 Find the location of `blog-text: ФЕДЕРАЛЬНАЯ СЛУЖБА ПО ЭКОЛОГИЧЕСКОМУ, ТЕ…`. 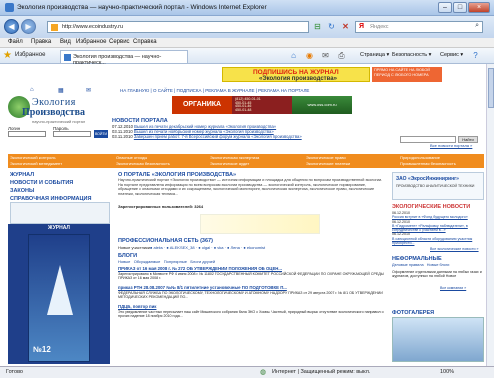

blog-text: ФЕДЕРАЛЬНАЯ СЛУЖБА ПО ЭКОЛОГИЧЕСКОМУ, ТЕ… is located at coordinates (250, 295).